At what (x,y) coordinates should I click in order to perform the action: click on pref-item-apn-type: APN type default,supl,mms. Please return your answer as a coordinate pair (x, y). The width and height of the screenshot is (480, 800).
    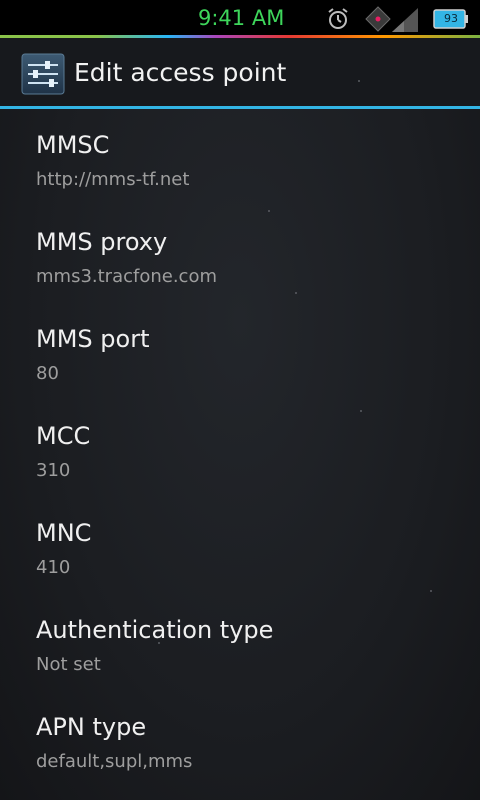
    Looking at the image, I should click on (240, 739).